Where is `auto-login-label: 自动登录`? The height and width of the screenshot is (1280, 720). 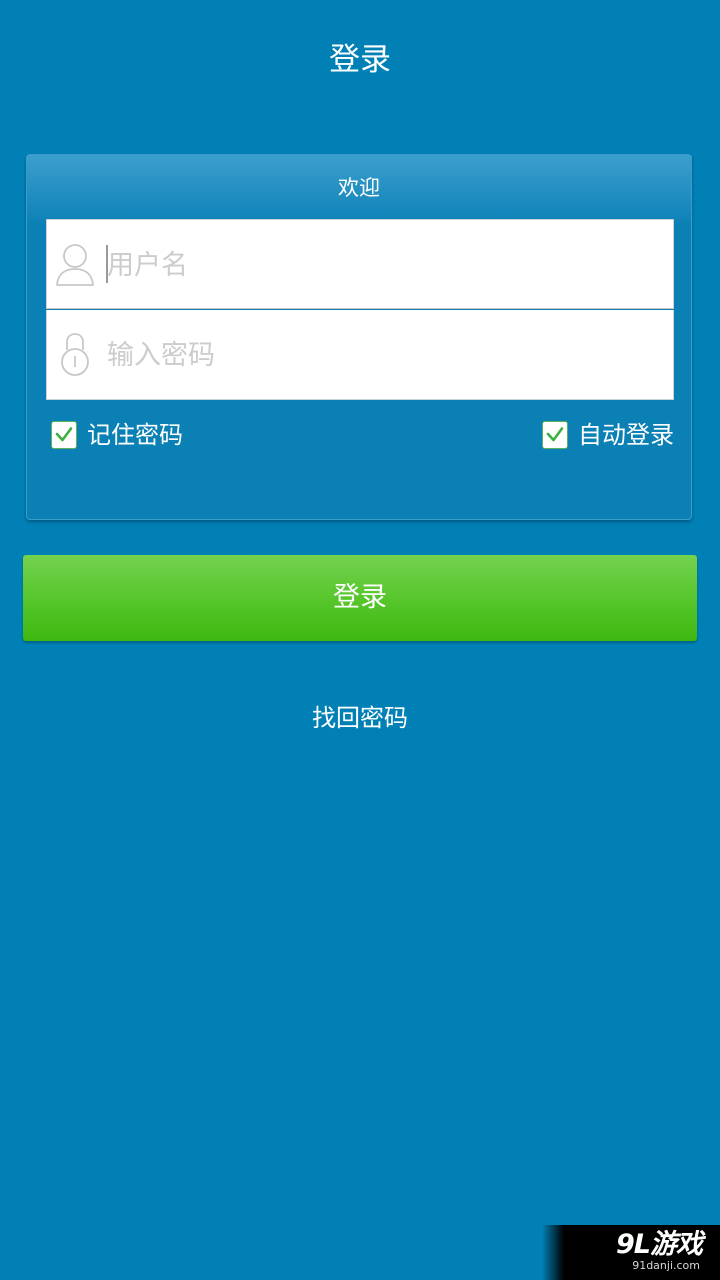 auto-login-label: 自动登录 is located at coordinates (626, 435).